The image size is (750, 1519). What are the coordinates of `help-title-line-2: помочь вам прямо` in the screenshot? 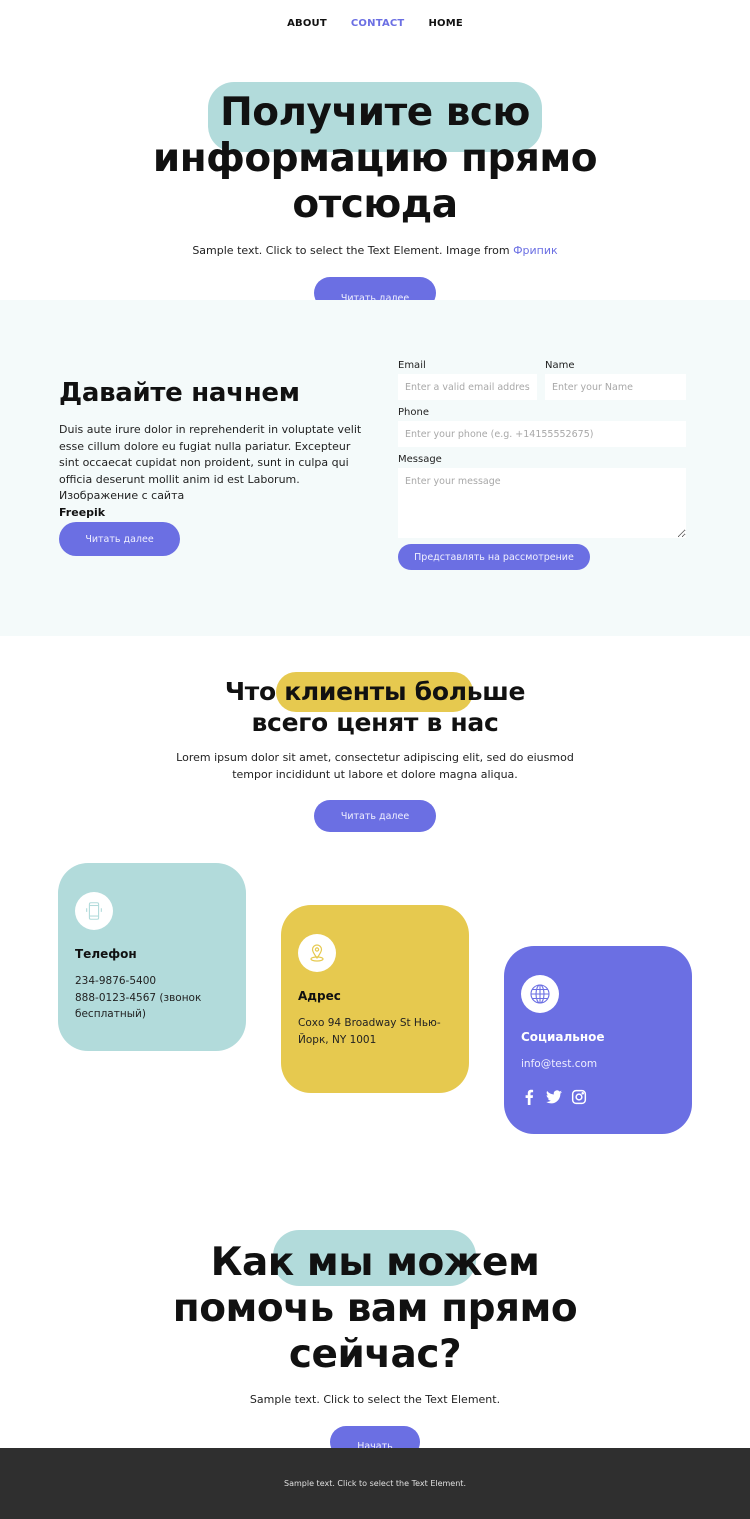 It's located at (375, 1308).